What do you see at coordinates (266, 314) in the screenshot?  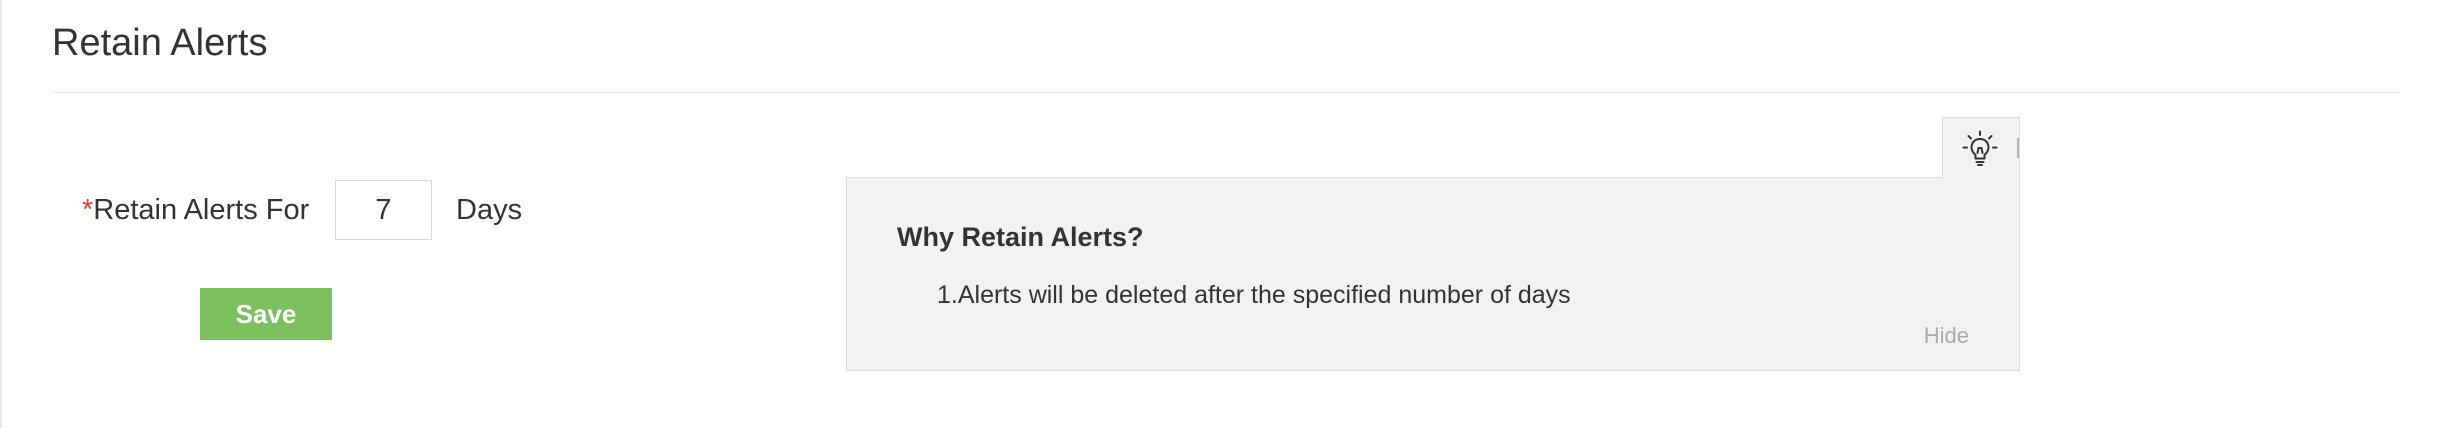 I see `save-button: Save` at bounding box center [266, 314].